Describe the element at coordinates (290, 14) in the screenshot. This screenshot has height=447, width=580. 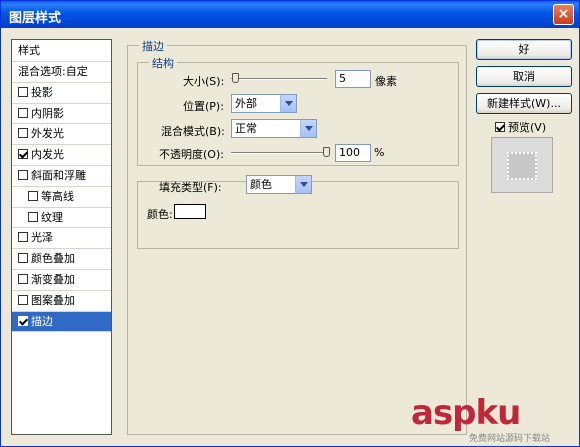
I see `title-bar: 图层样式 ×` at that location.